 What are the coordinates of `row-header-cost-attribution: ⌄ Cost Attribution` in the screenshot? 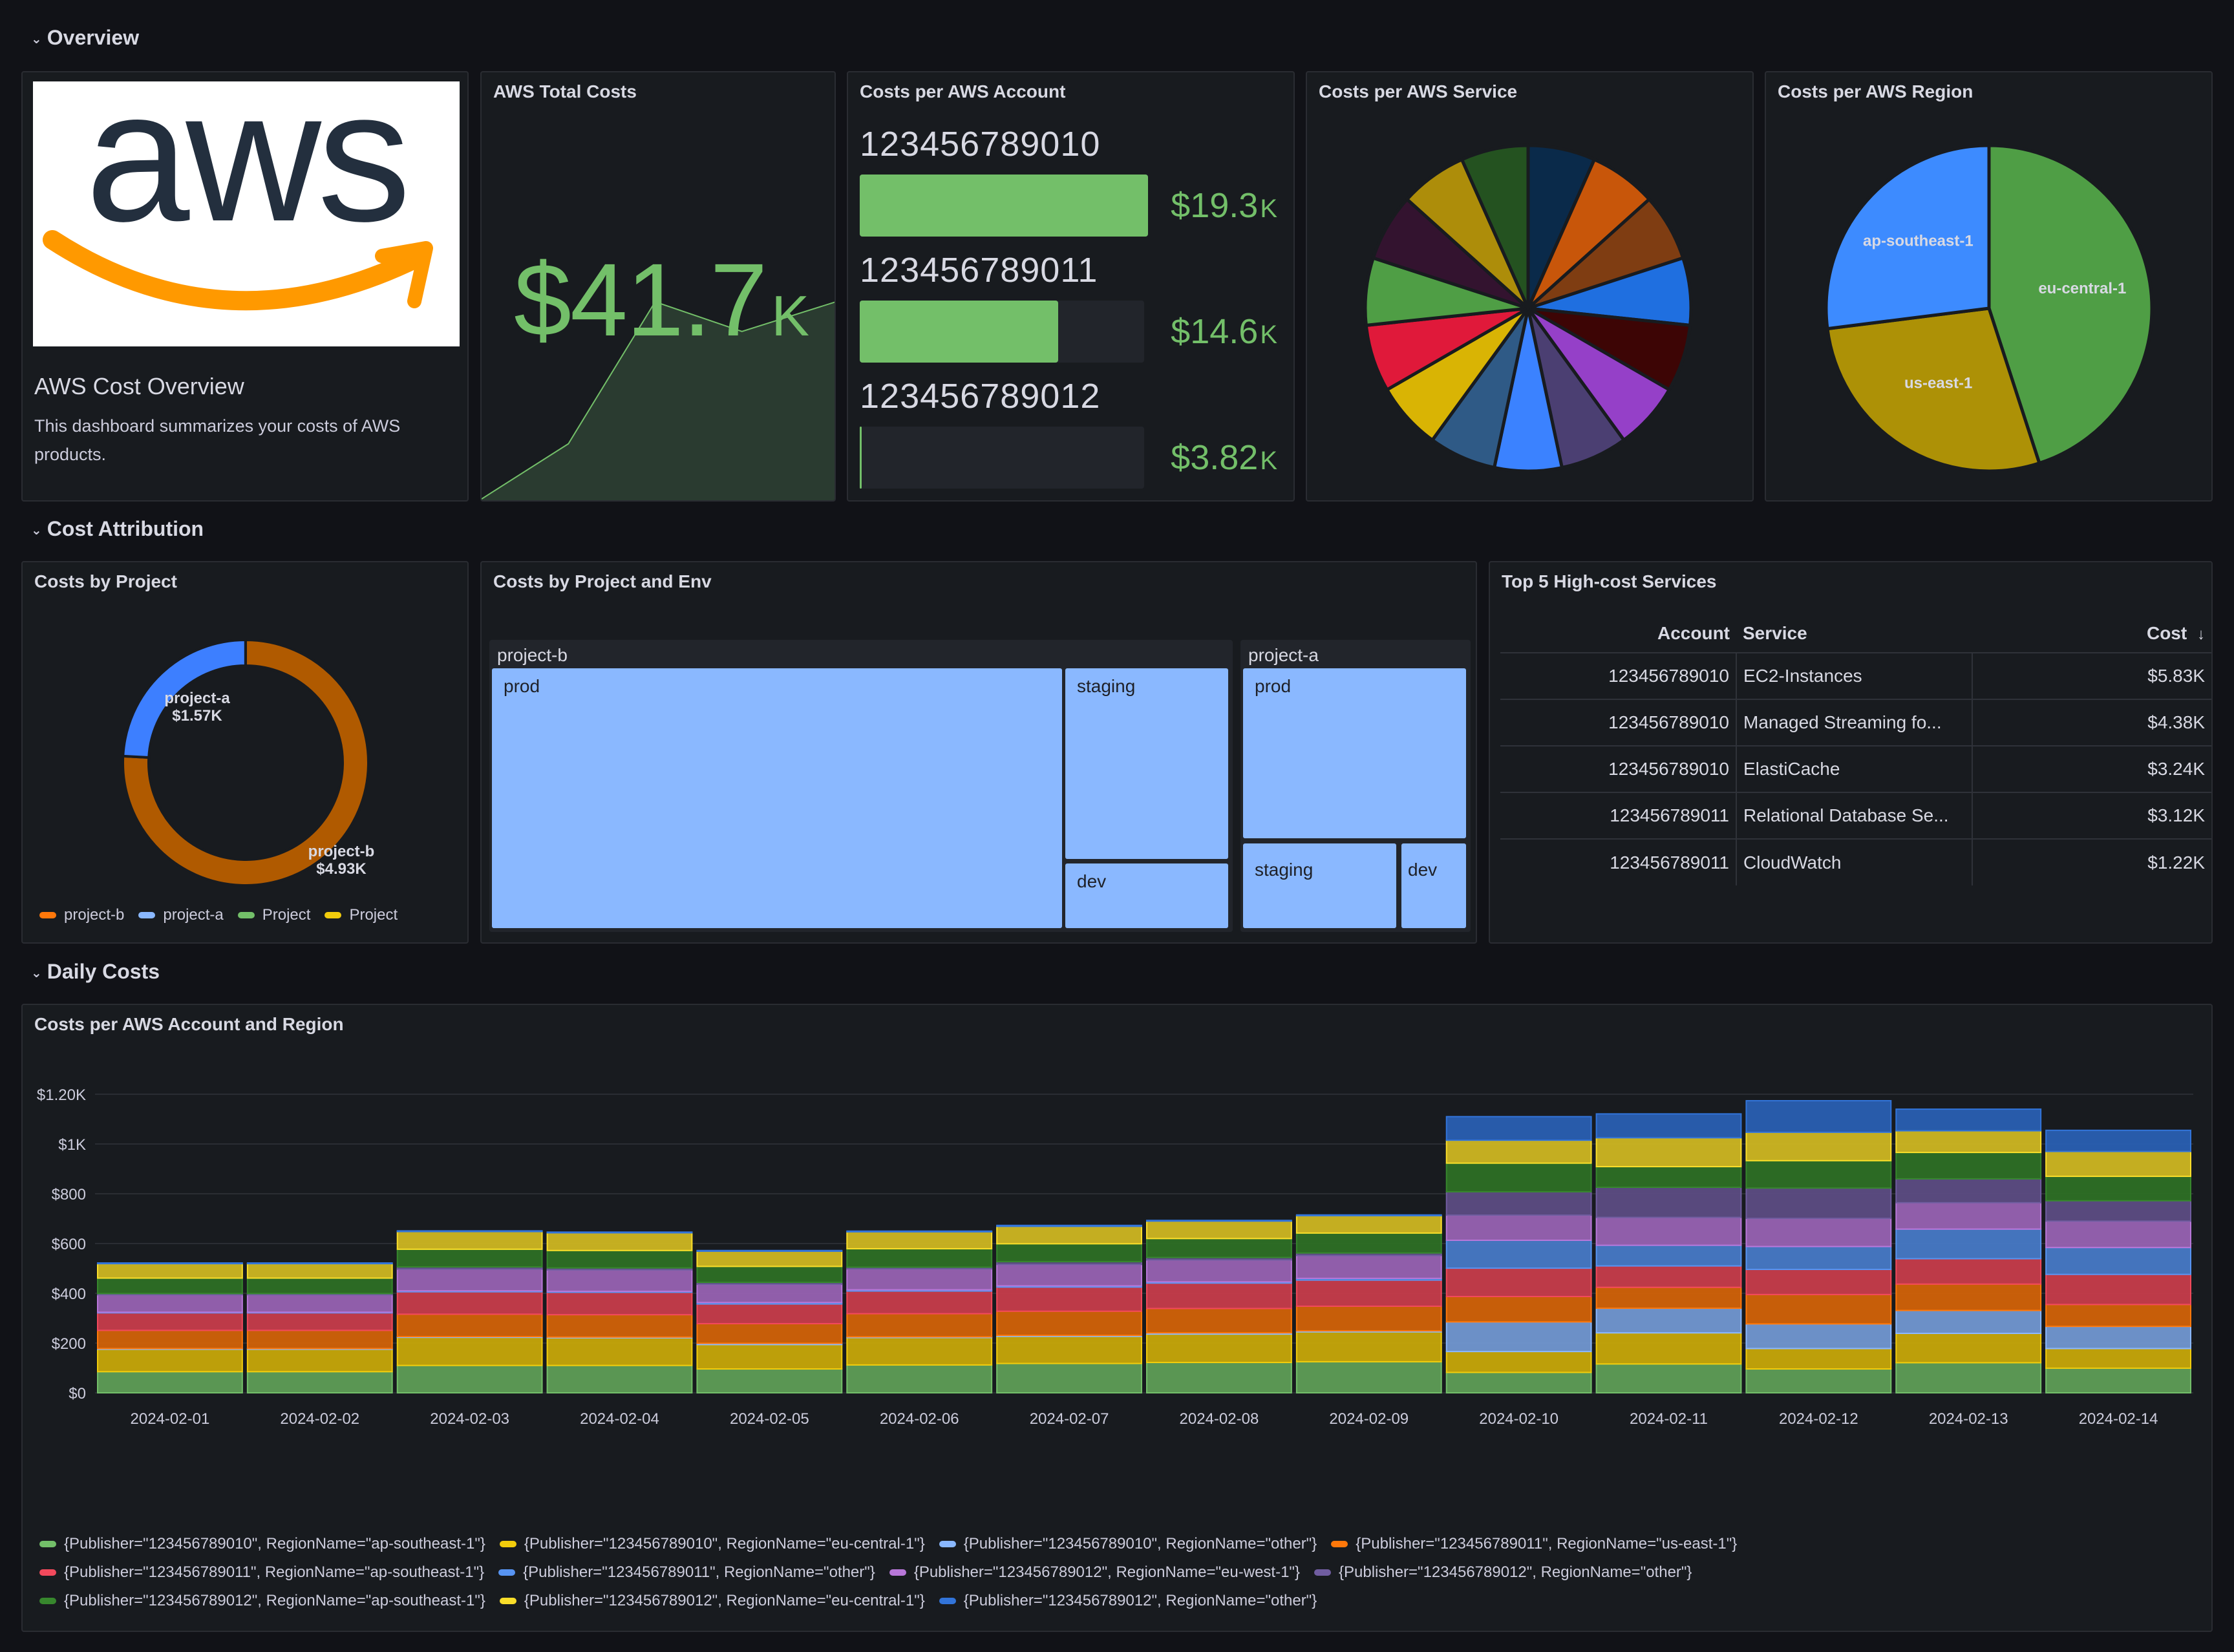 It's located at (118, 529).